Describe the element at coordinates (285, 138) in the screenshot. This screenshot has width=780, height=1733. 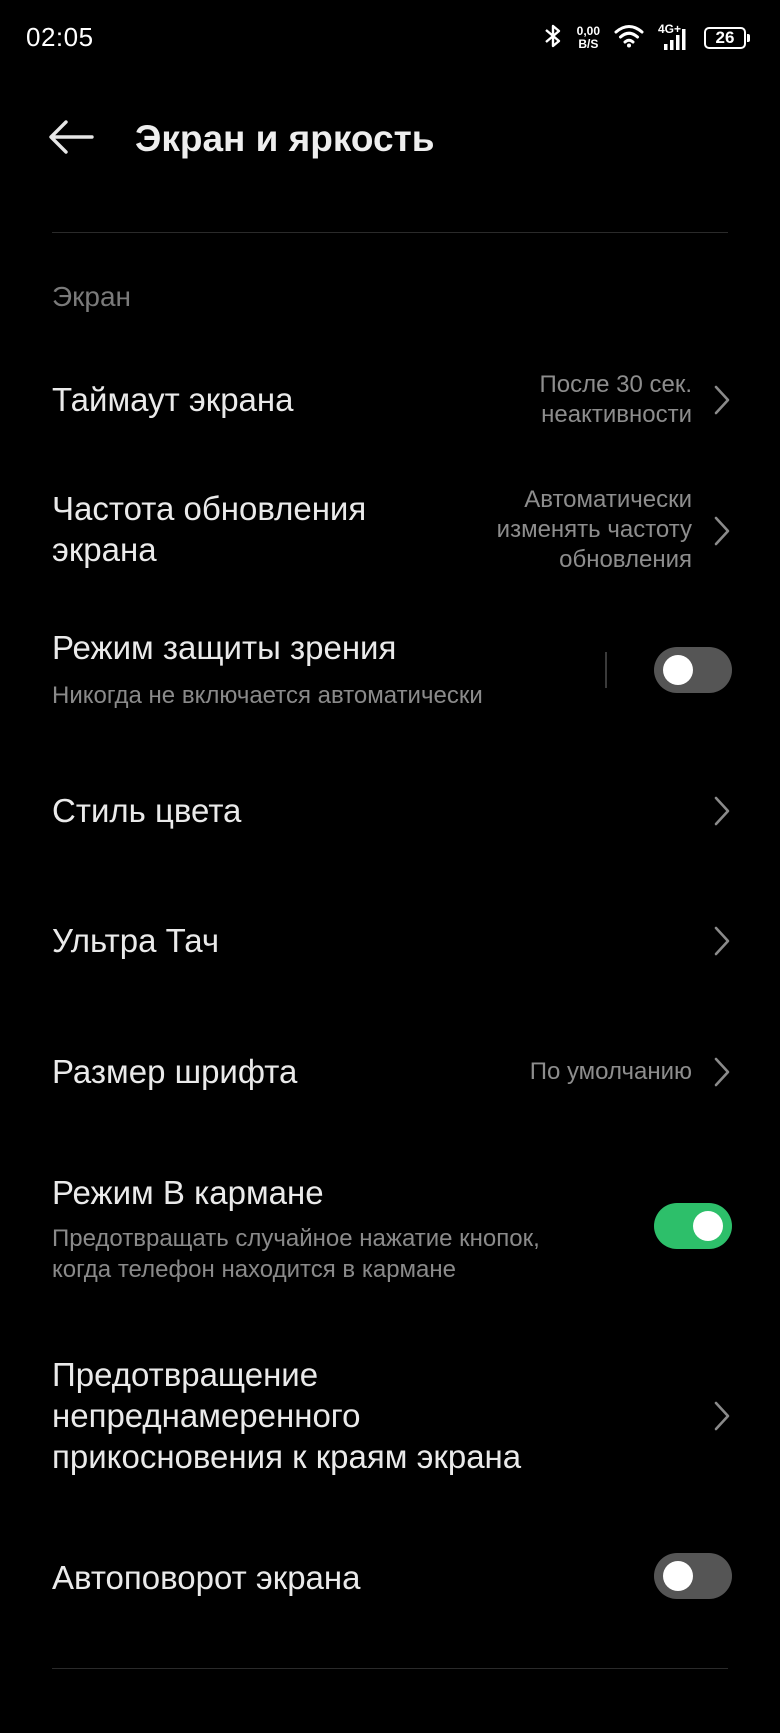
I see `page-title: Экран и яркость` at that location.